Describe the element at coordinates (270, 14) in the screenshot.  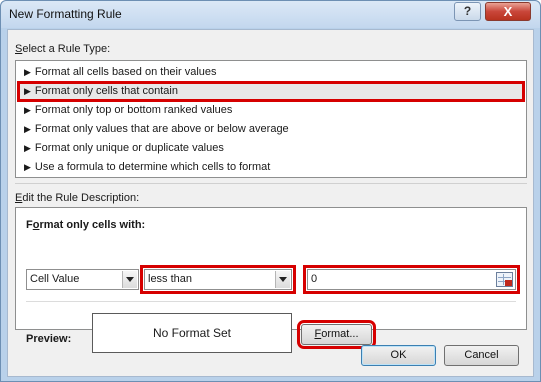
I see `title-bar: New Formatting Rule ? X` at that location.